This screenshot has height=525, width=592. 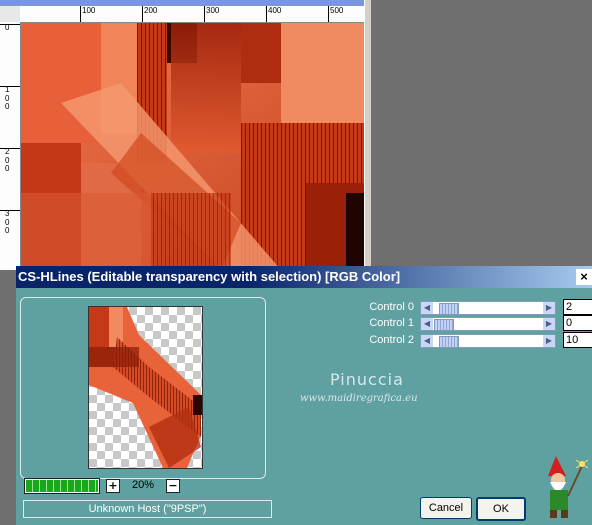 I want to click on ruler-corner, so click(x=10, y=14).